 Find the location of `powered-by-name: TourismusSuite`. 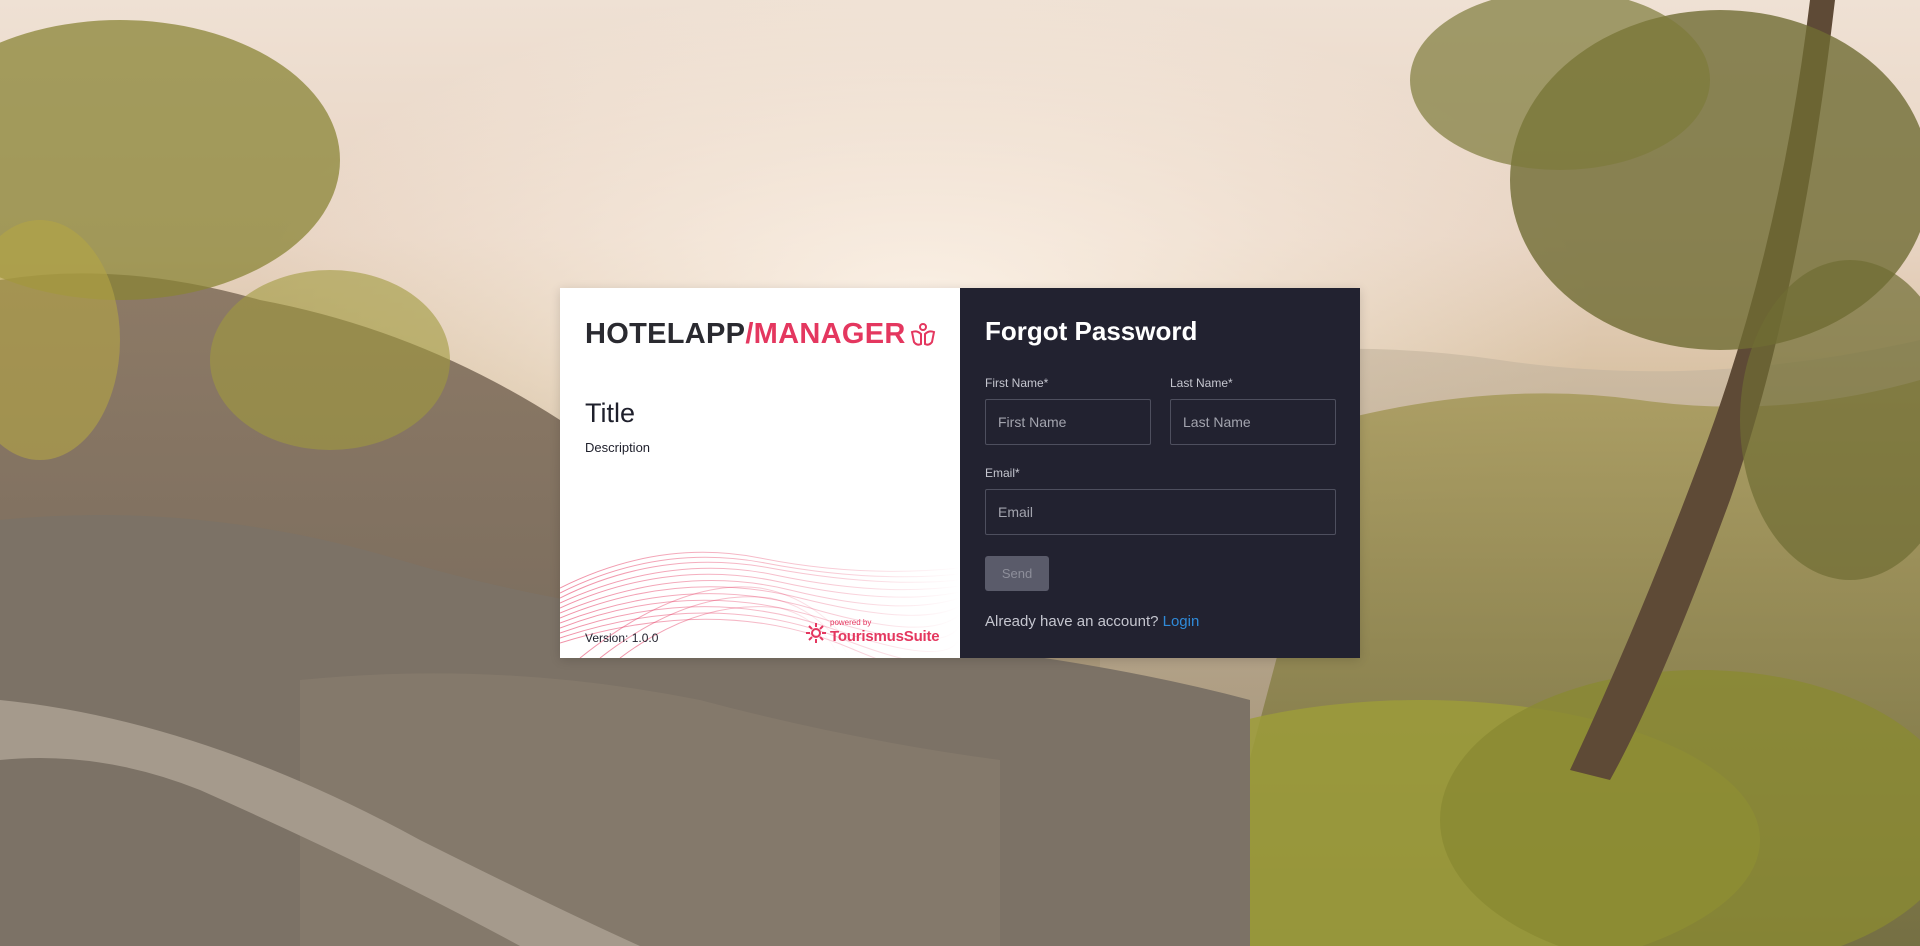

powered-by-name: TourismusSuite is located at coordinates (885, 636).